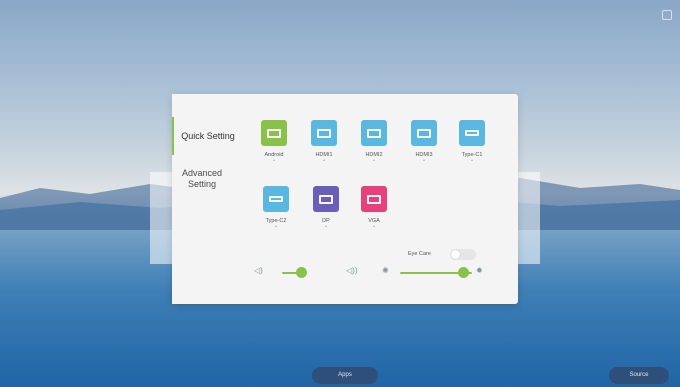  Describe the element at coordinates (529, 218) in the screenshot. I see `right-edge-panel` at that location.